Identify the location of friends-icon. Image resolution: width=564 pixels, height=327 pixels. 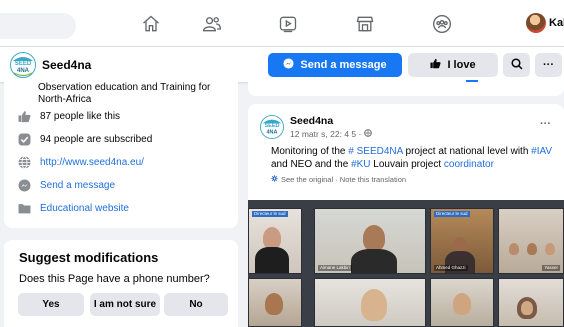
(212, 24).